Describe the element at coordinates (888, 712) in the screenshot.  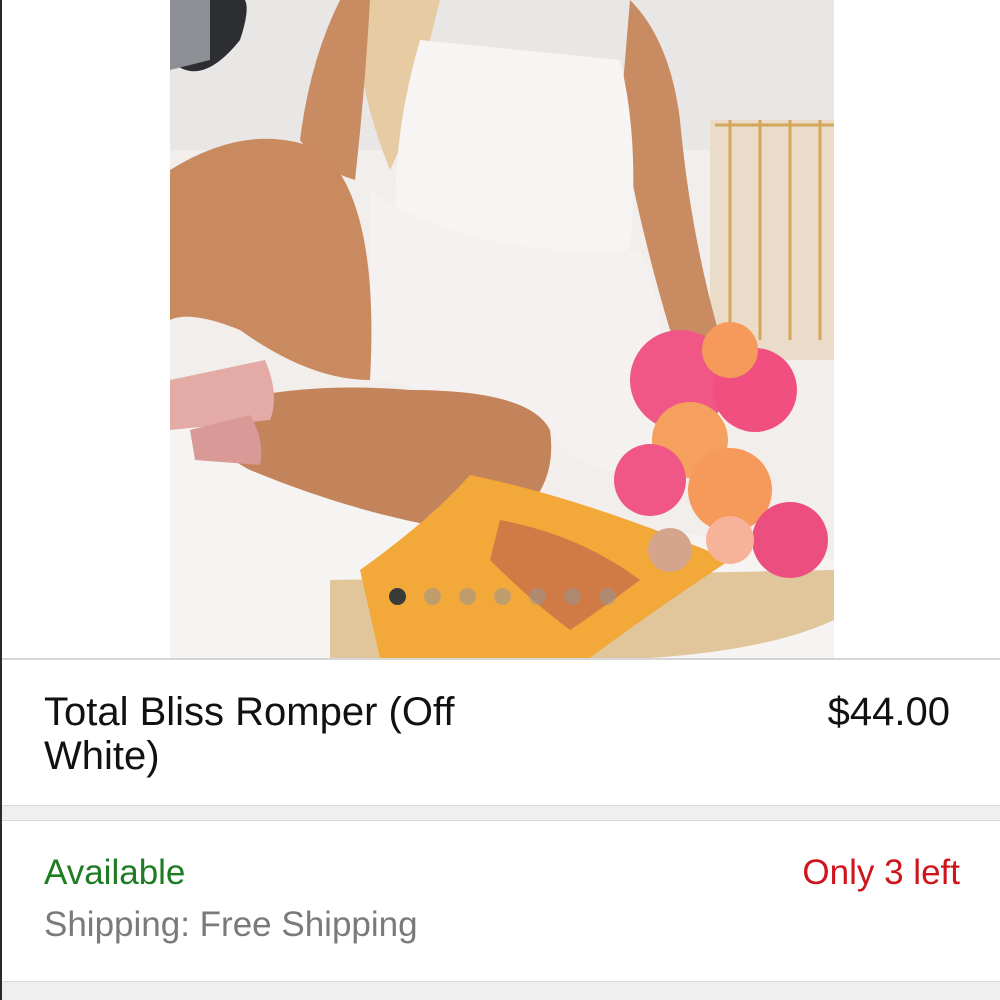
I see `product-price: $44.00` at that location.